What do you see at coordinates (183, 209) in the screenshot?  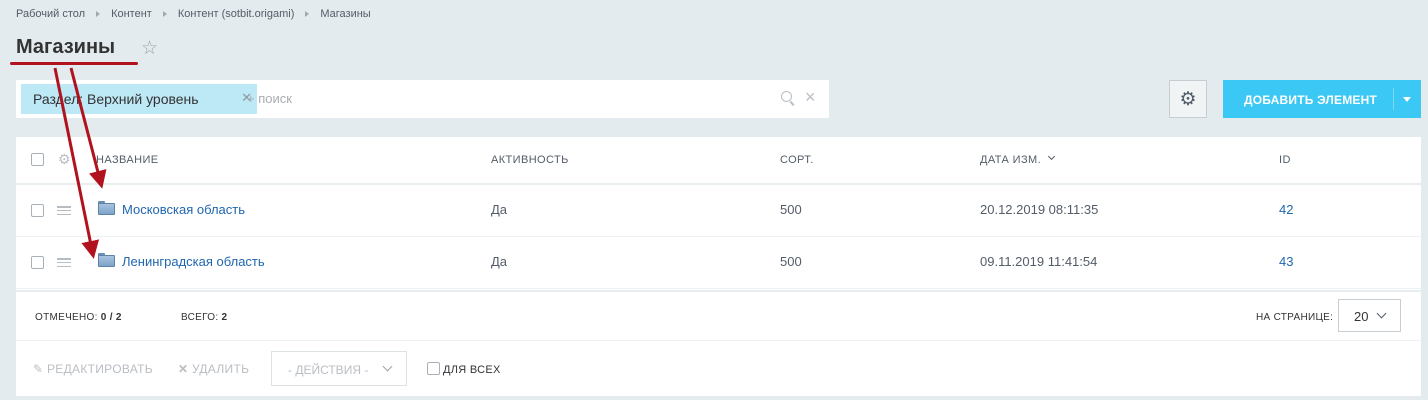 I see `row-name-link: Московская область` at bounding box center [183, 209].